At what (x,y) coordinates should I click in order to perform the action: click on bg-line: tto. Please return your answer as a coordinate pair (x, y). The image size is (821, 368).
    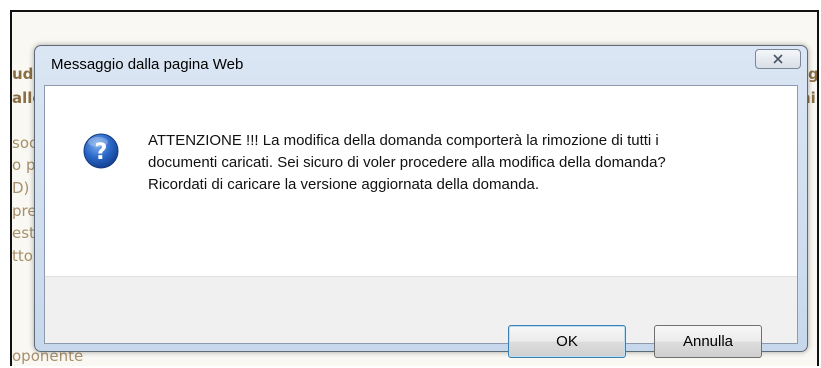
    Looking at the image, I should click on (22, 256).